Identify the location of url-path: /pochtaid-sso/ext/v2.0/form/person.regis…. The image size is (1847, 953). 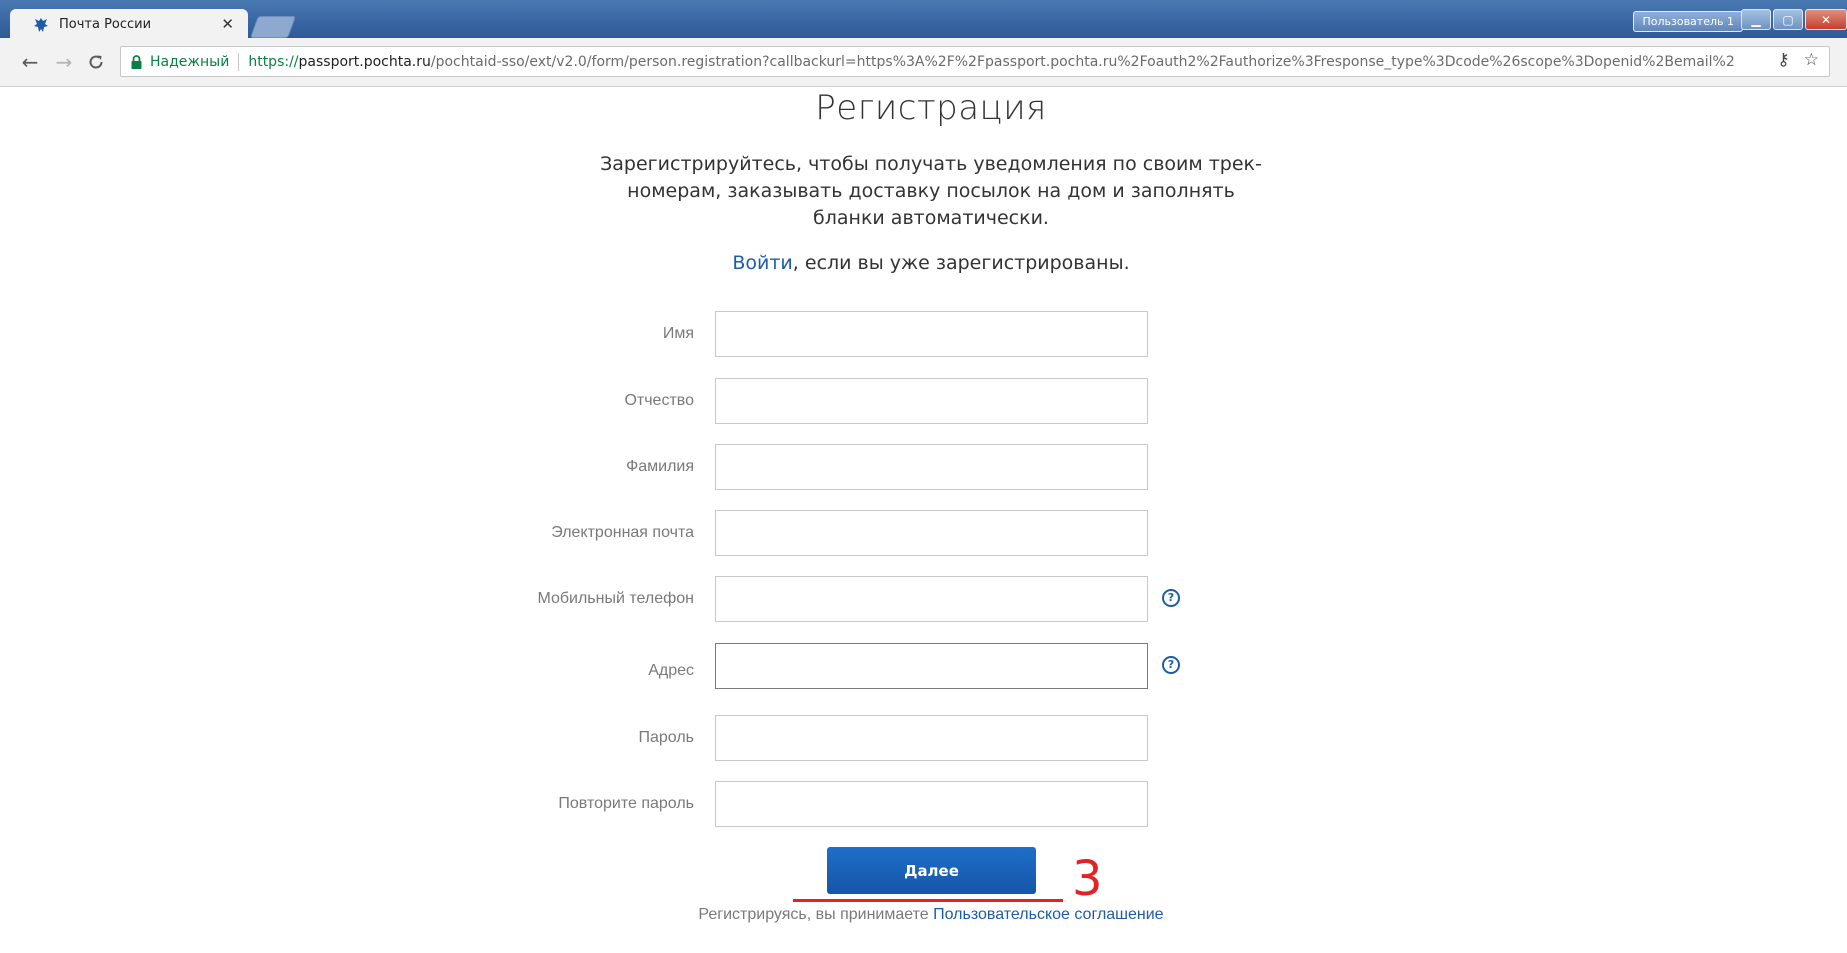
(1082, 61).